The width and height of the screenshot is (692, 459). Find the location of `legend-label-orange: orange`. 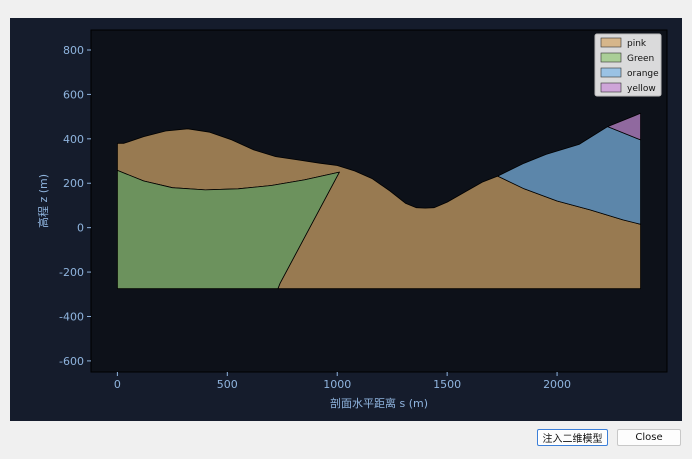

legend-label-orange: orange is located at coordinates (643, 74).